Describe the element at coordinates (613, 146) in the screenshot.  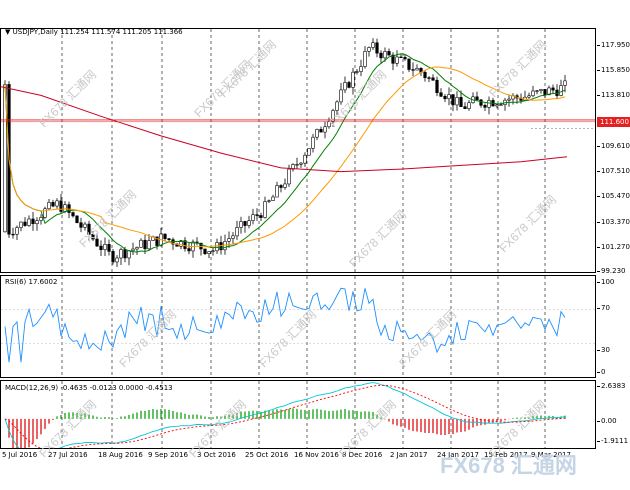
I see `price-tick: 109.610` at that location.